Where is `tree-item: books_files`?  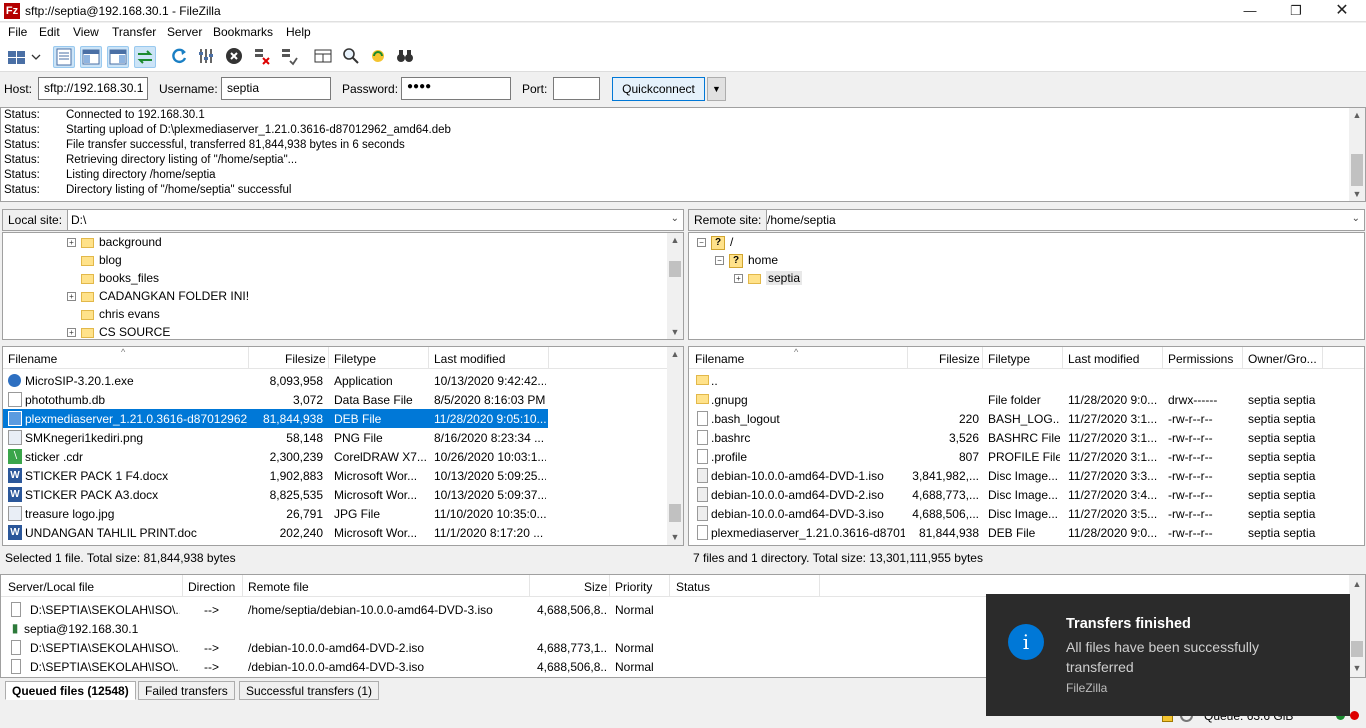 tree-item: books_files is located at coordinates (120, 280).